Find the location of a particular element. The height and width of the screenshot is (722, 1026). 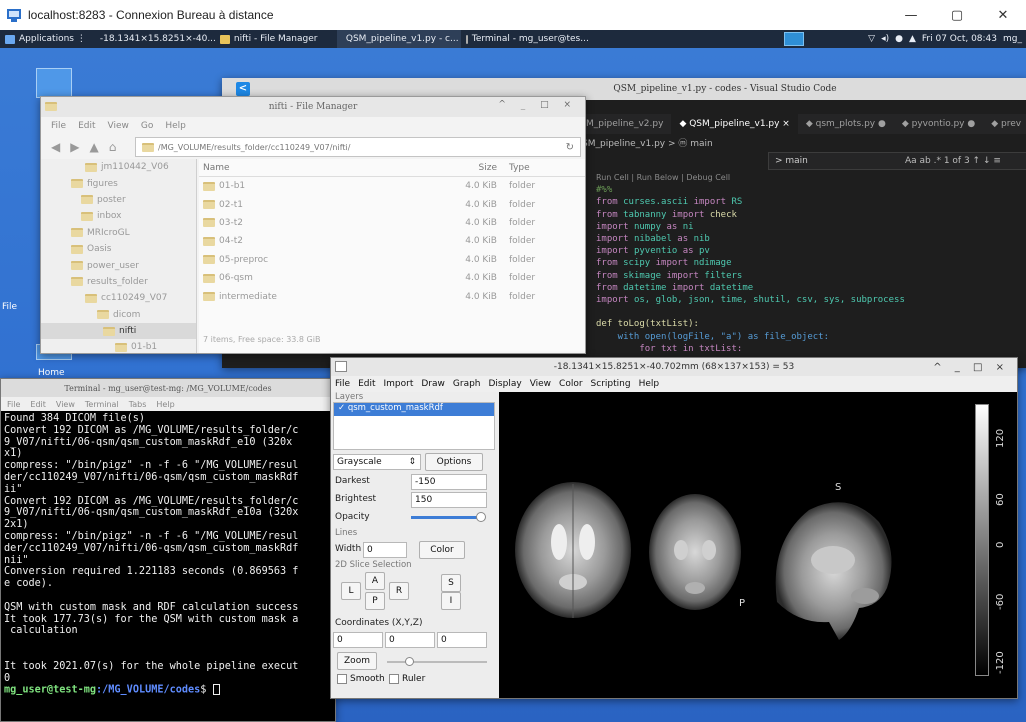

coord-z-input: 0 is located at coordinates (462, 640).